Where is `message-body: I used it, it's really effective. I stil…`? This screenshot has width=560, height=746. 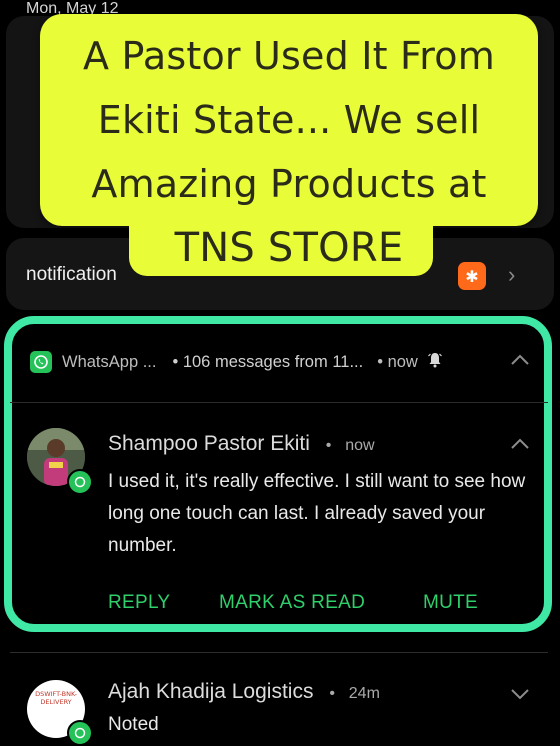 message-body: I used it, it's really effective. I stil… is located at coordinates (317, 513).